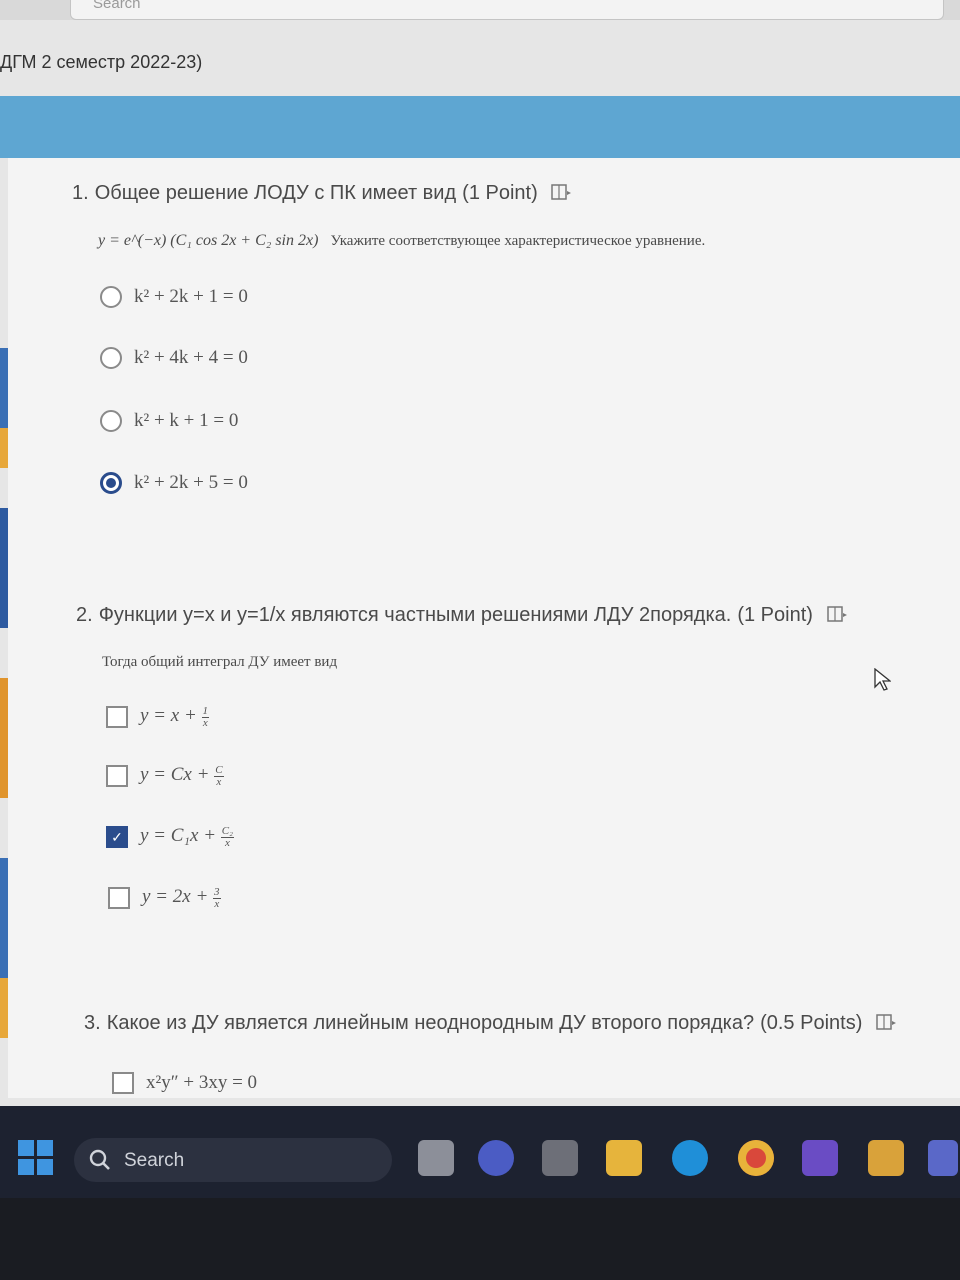  Describe the element at coordinates (560, 1158) in the screenshot. I see `microsoft-store-icon` at that location.